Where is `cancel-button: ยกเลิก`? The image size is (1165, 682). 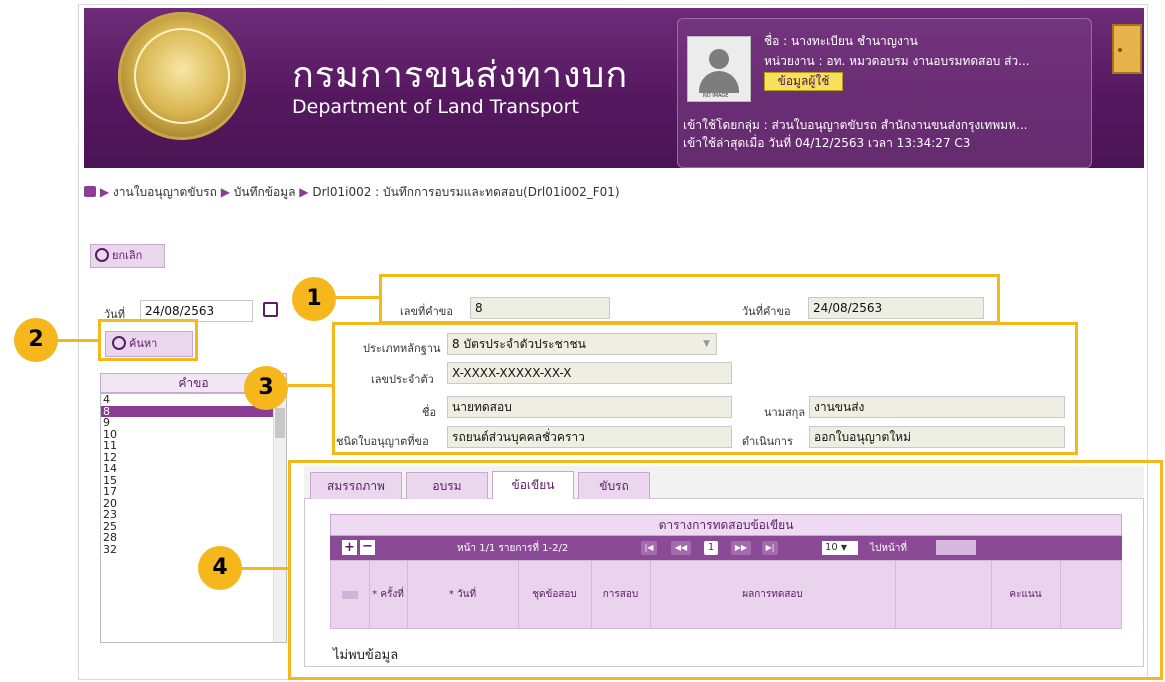
cancel-button: ยกเลิก is located at coordinates (127, 256).